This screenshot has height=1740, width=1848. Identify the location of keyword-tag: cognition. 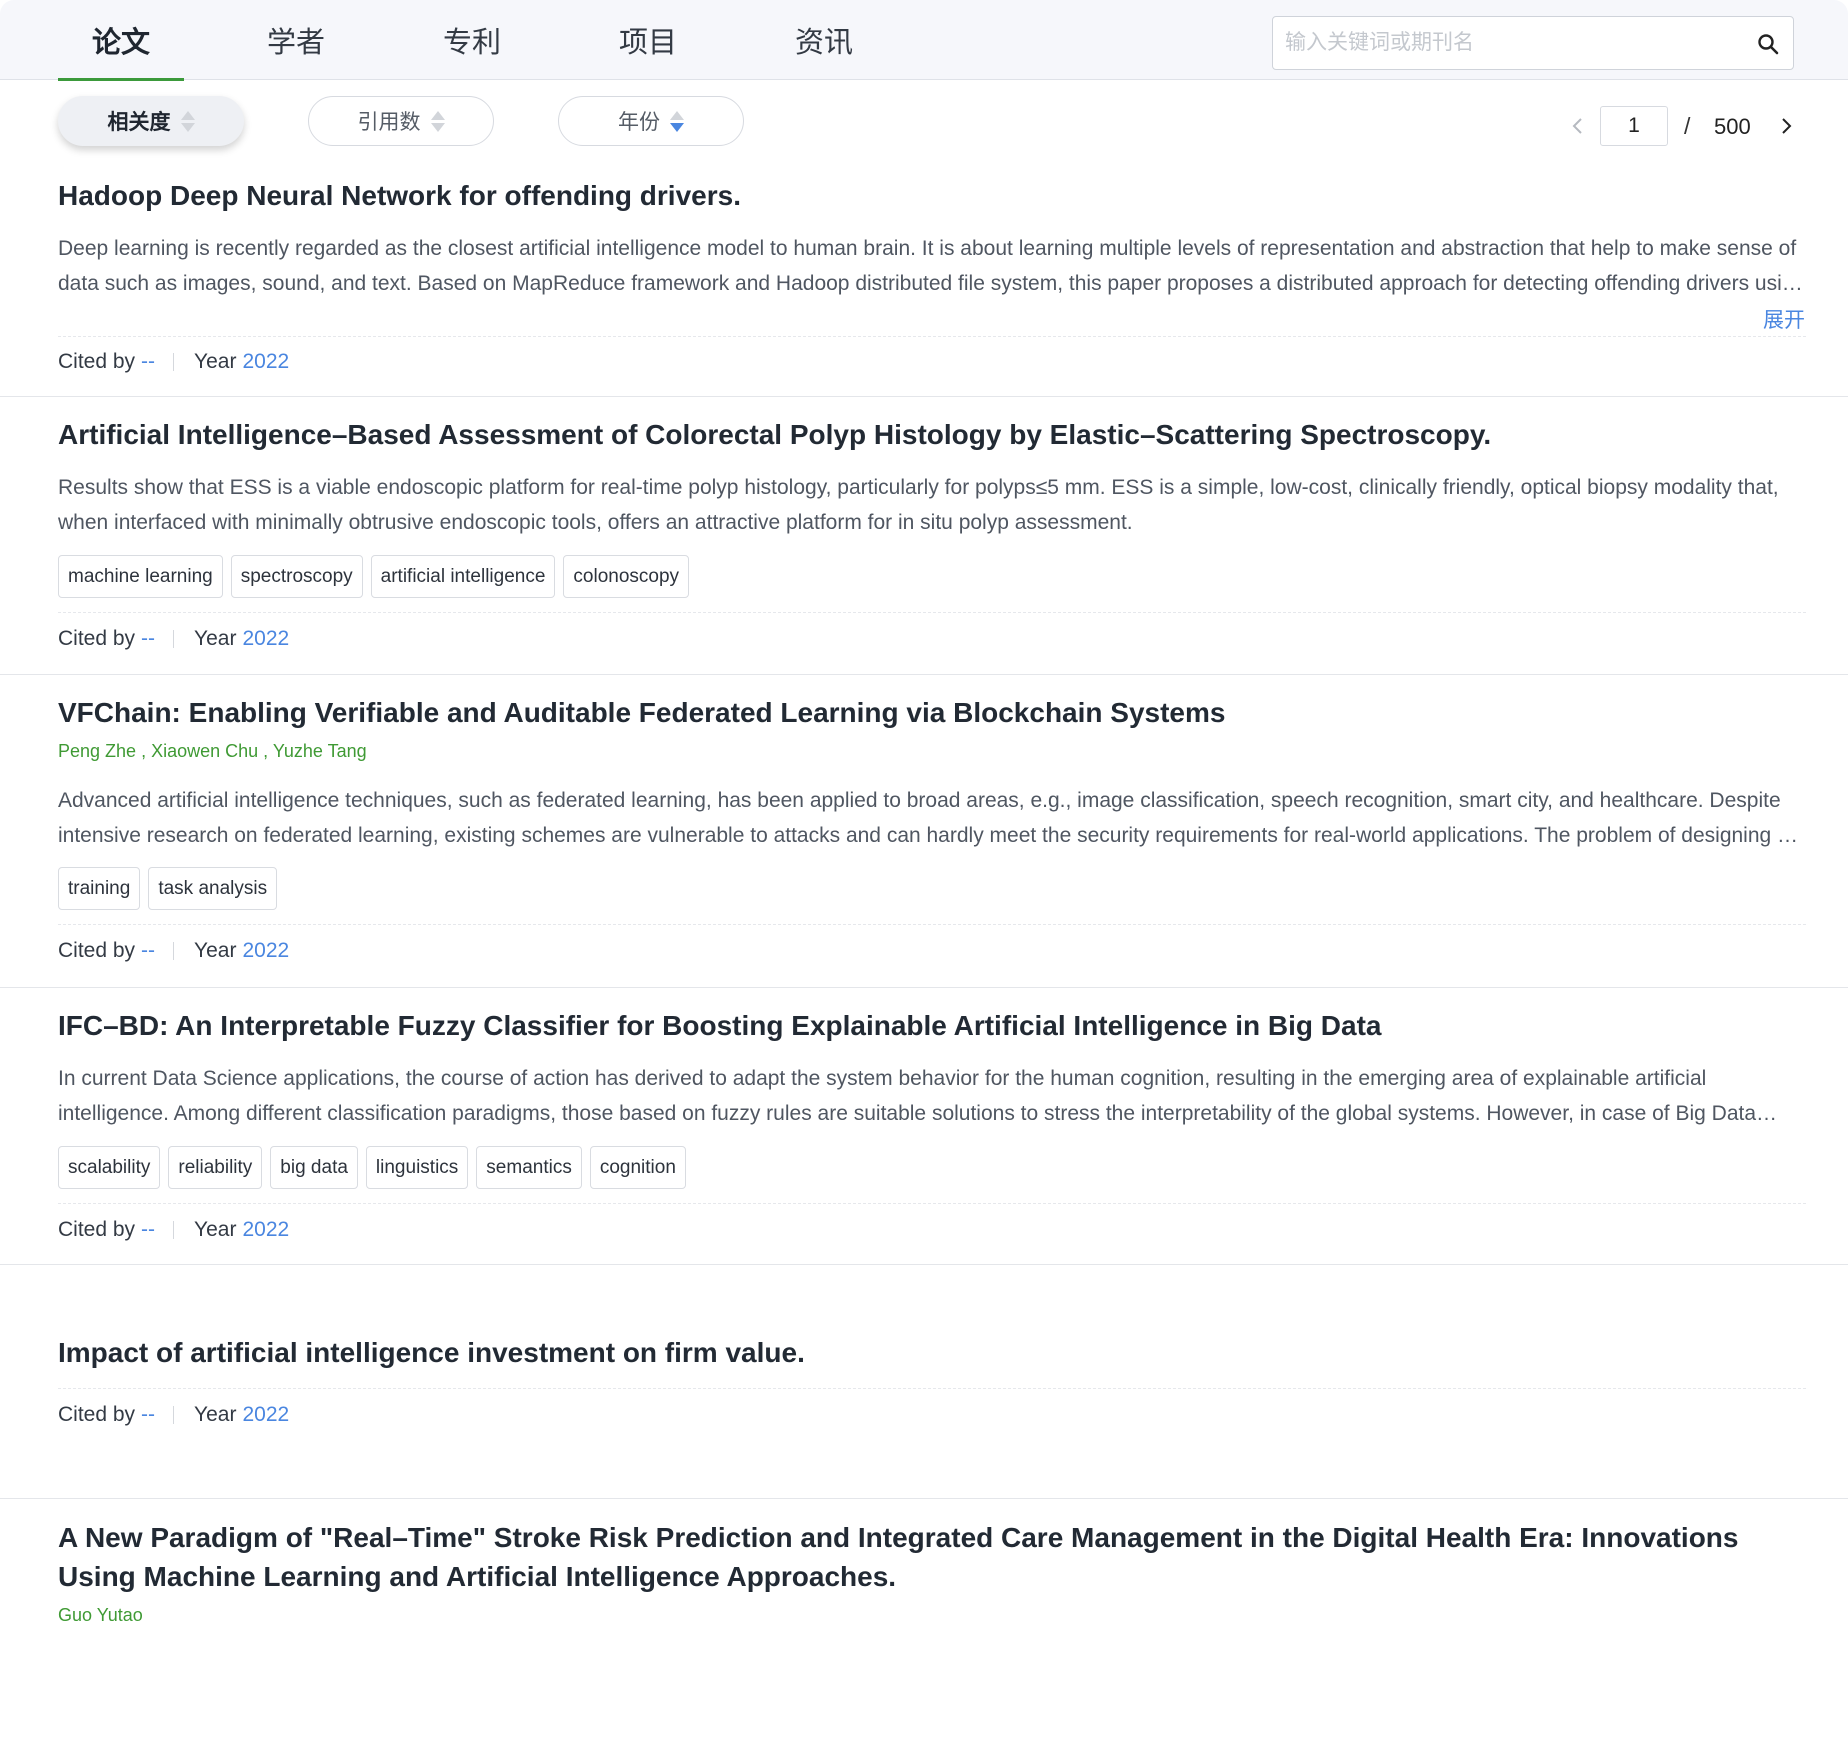
(637, 1167).